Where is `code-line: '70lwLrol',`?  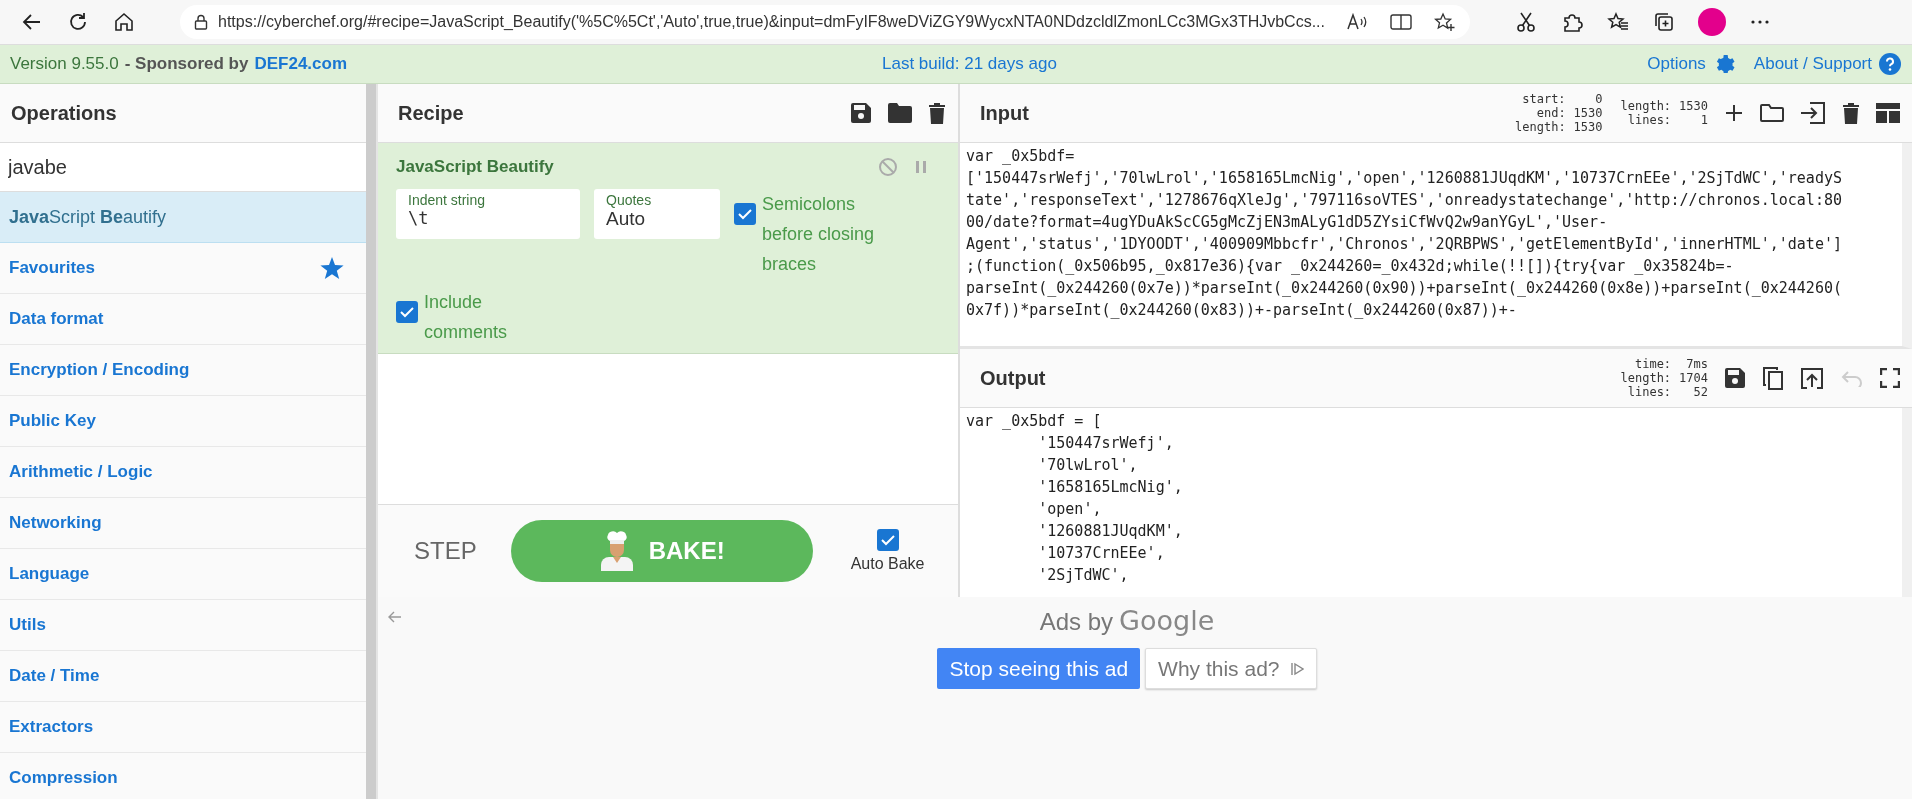
code-line: '70lwLrol', is located at coordinates (1088, 465).